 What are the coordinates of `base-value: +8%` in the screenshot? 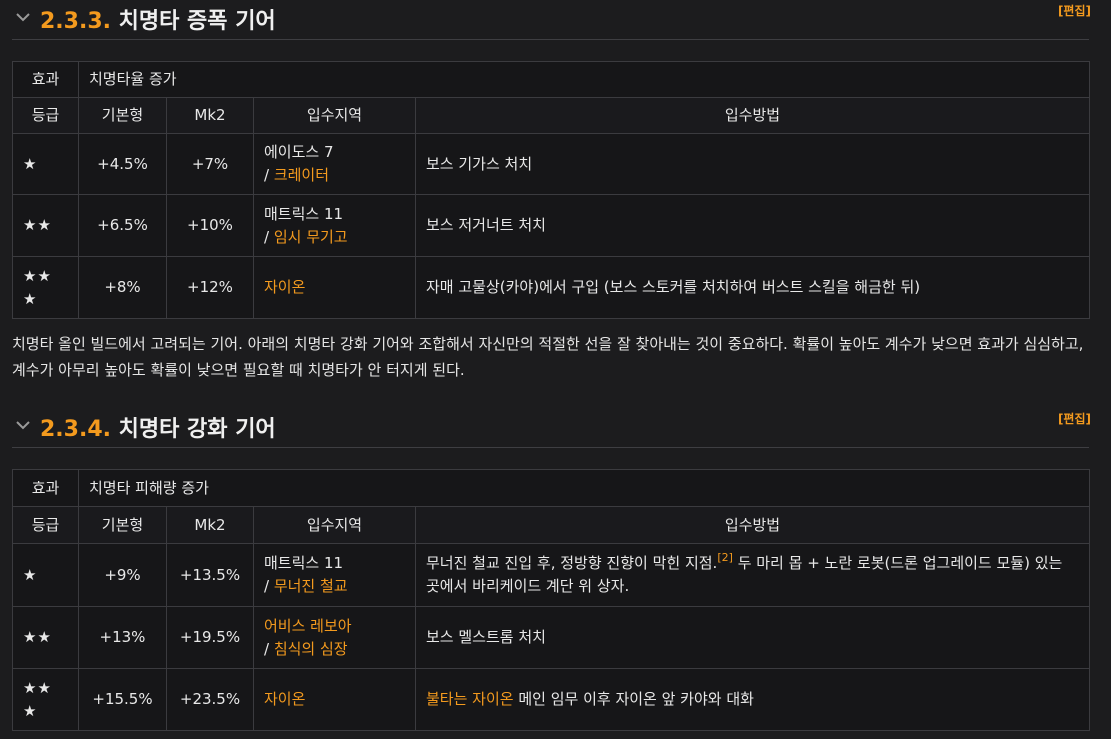 It's located at (122, 287).